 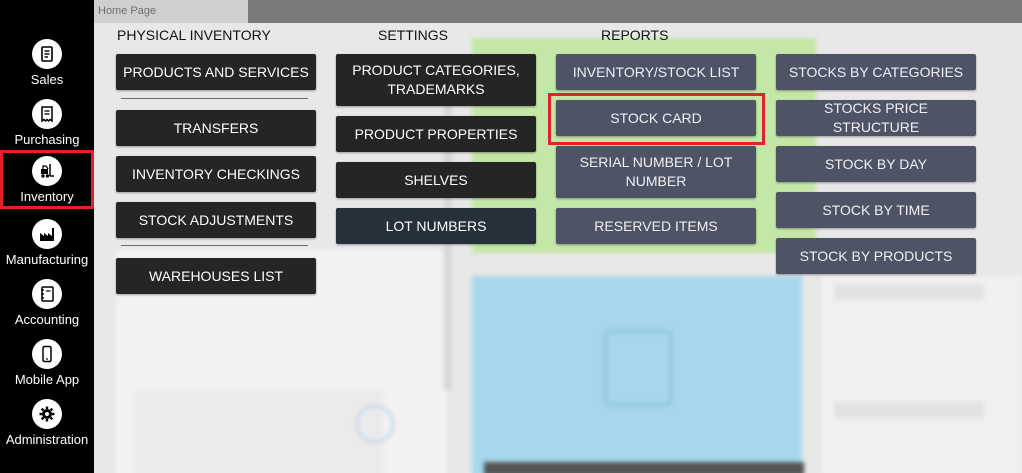 What do you see at coordinates (216, 72) in the screenshot?
I see `products-and-services-button: PRODUCTS AND SERVICES` at bounding box center [216, 72].